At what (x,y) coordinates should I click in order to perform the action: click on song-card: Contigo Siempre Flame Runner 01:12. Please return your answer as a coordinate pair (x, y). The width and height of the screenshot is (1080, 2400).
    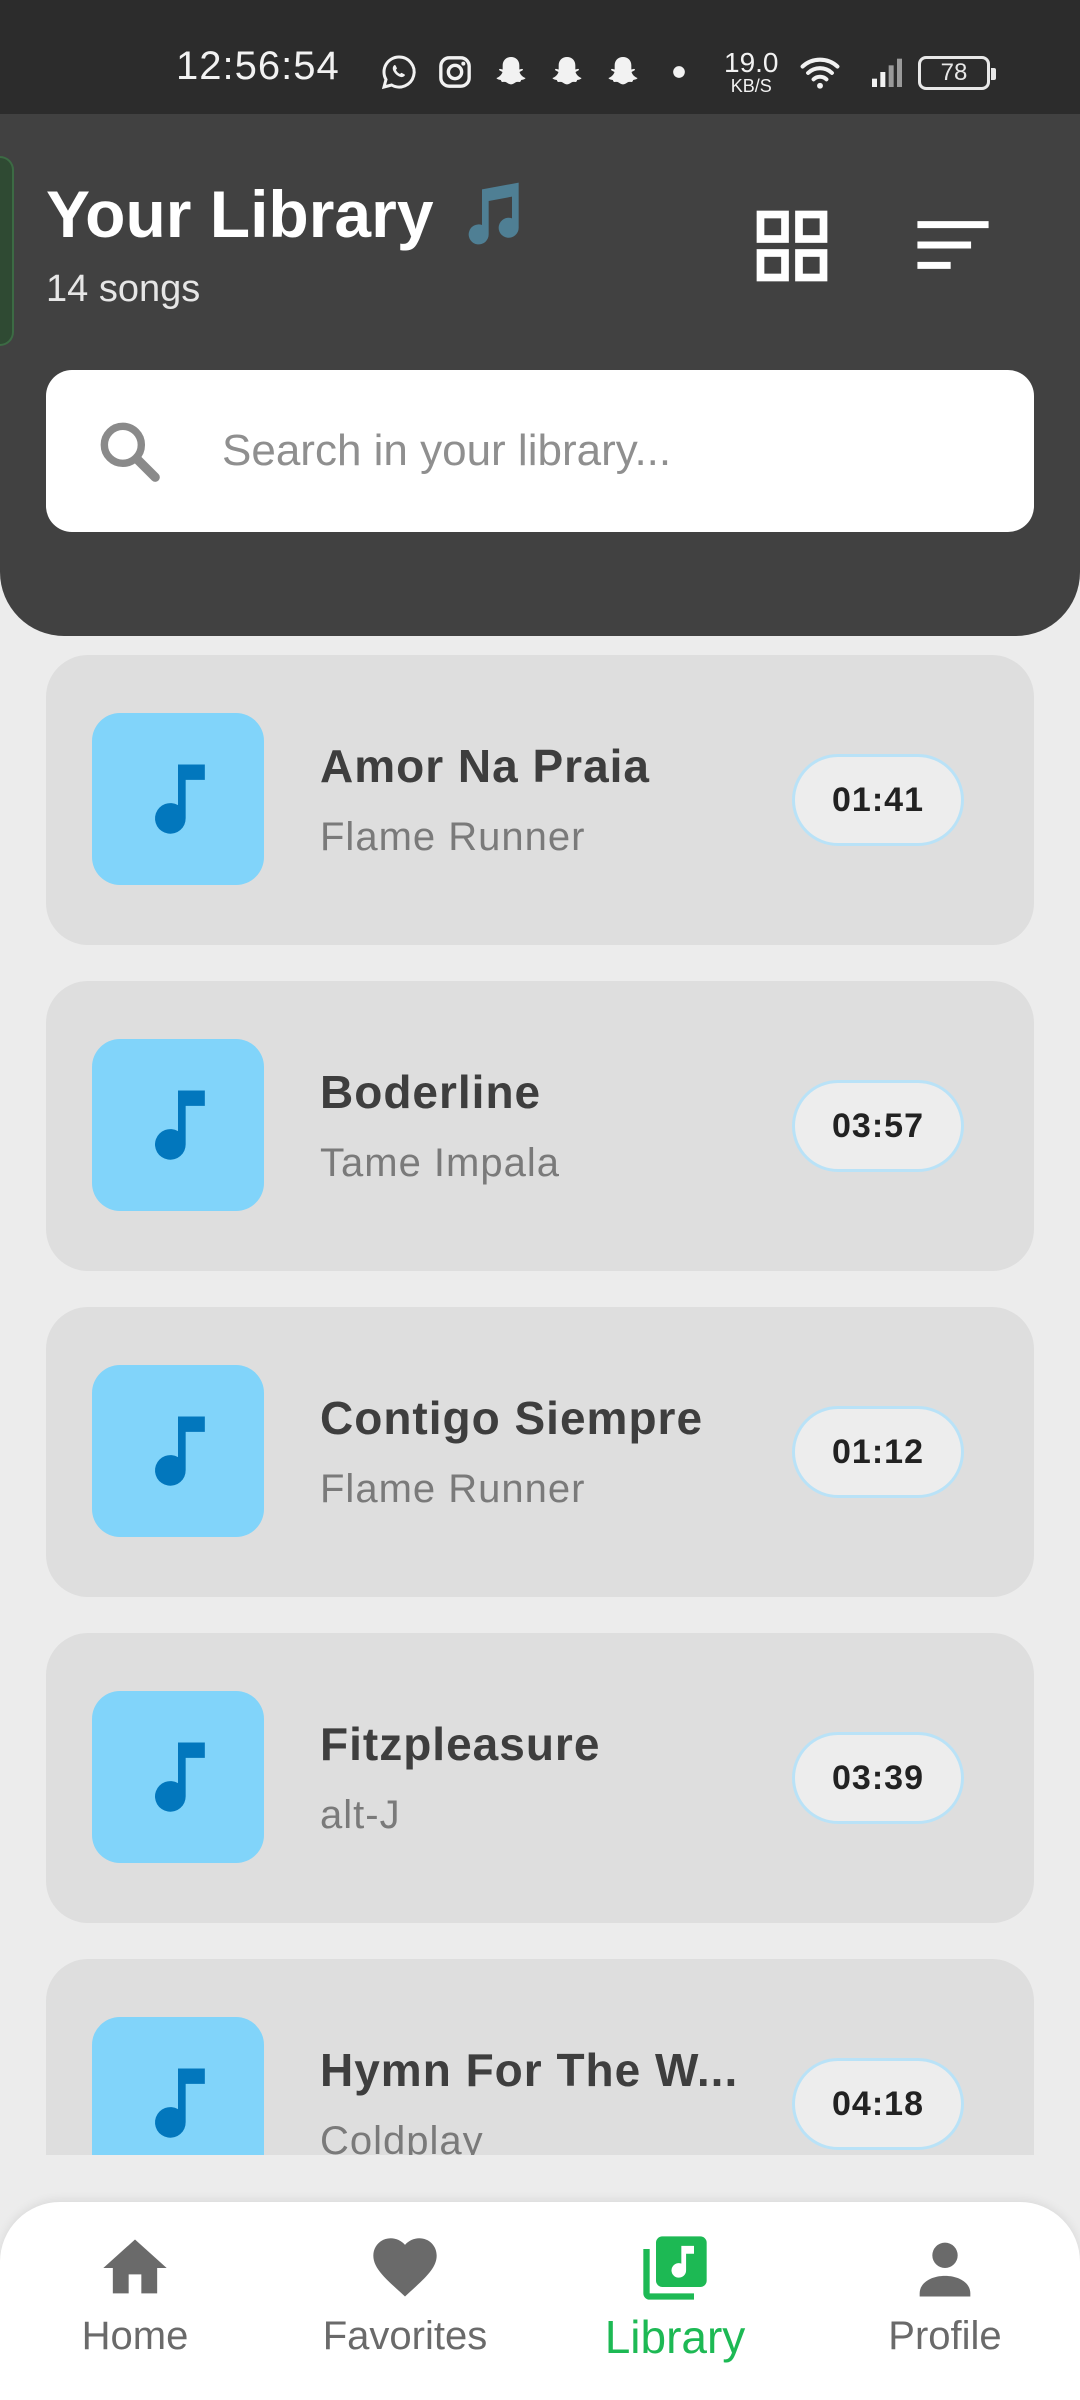
    Looking at the image, I should click on (540, 1452).